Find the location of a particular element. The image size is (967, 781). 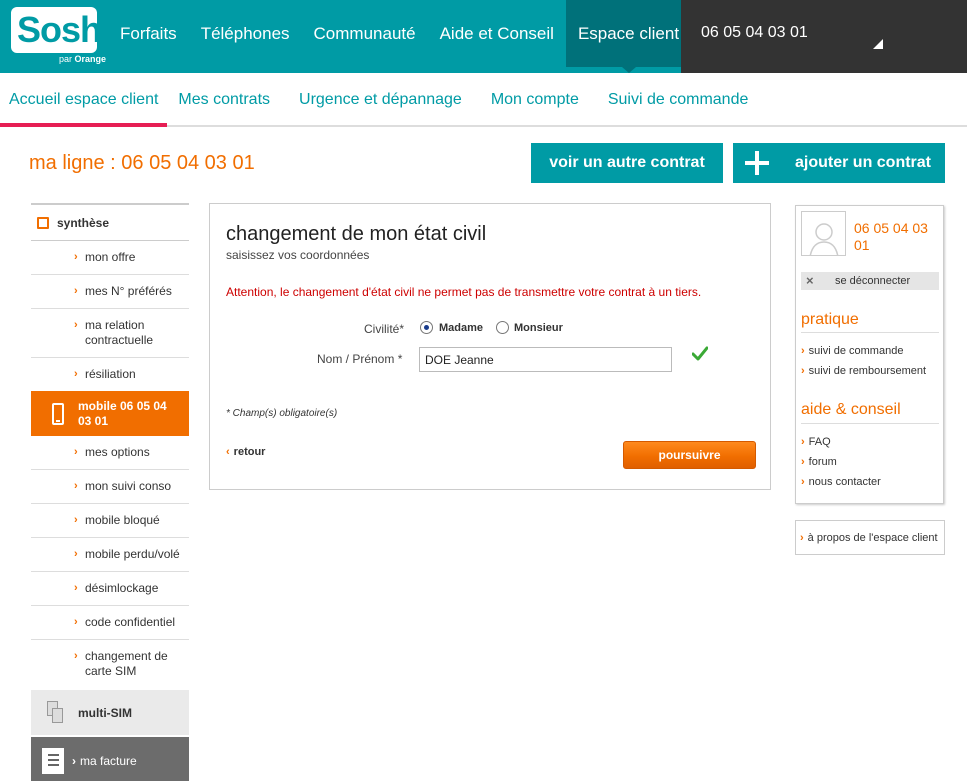

caret-down-icon is located at coordinates (878, 44).